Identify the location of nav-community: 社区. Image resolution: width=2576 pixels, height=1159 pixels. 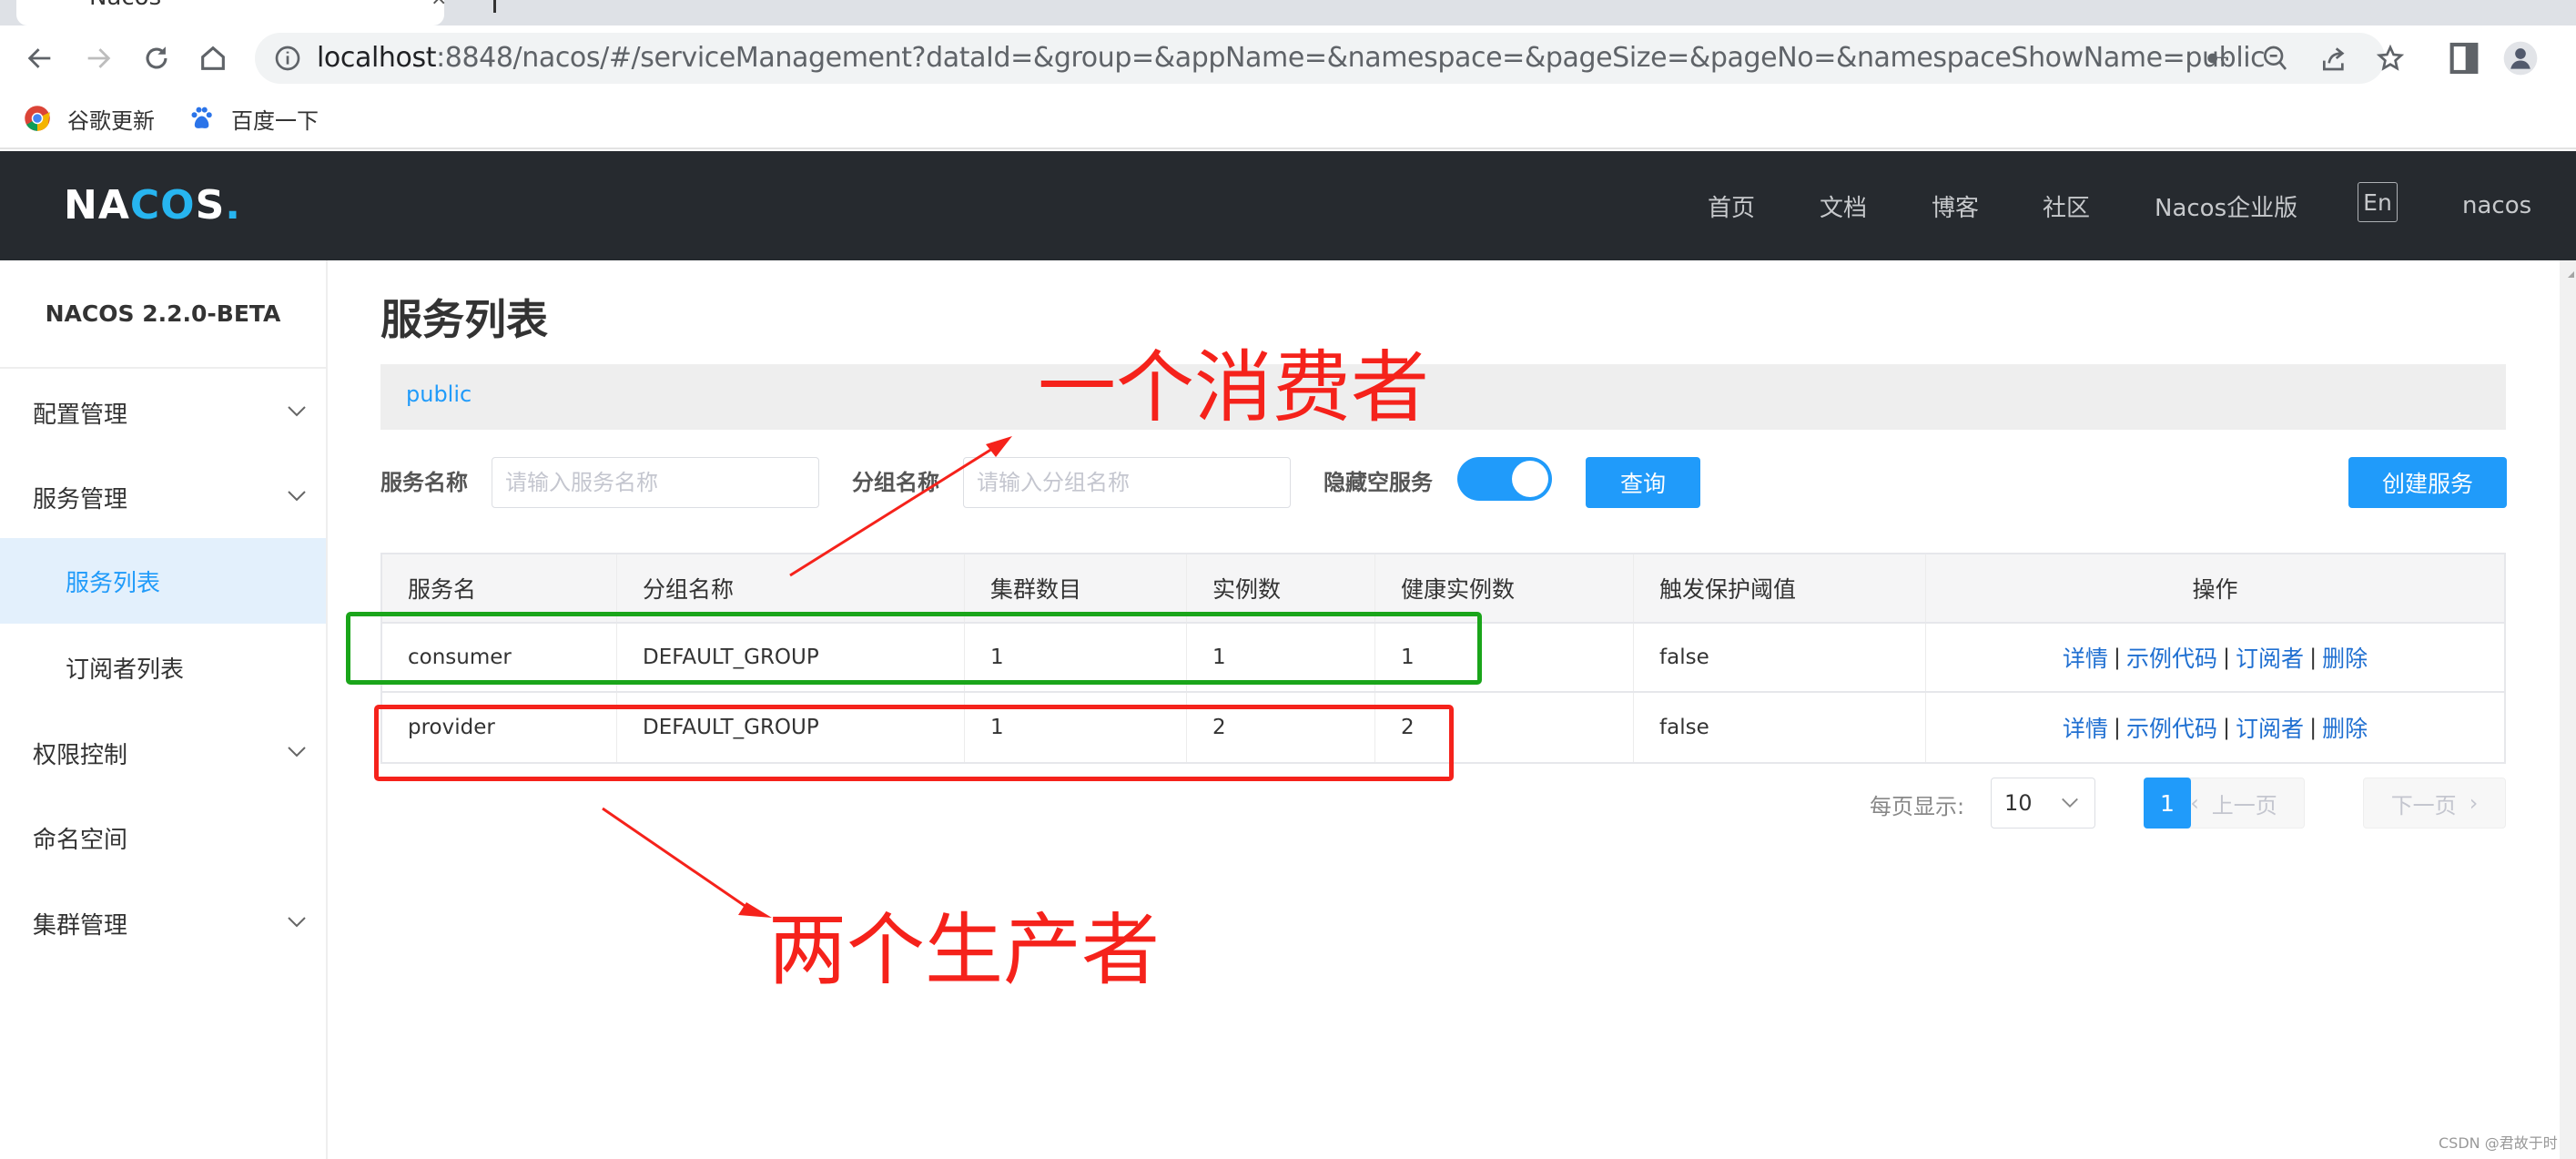
(2066, 205).